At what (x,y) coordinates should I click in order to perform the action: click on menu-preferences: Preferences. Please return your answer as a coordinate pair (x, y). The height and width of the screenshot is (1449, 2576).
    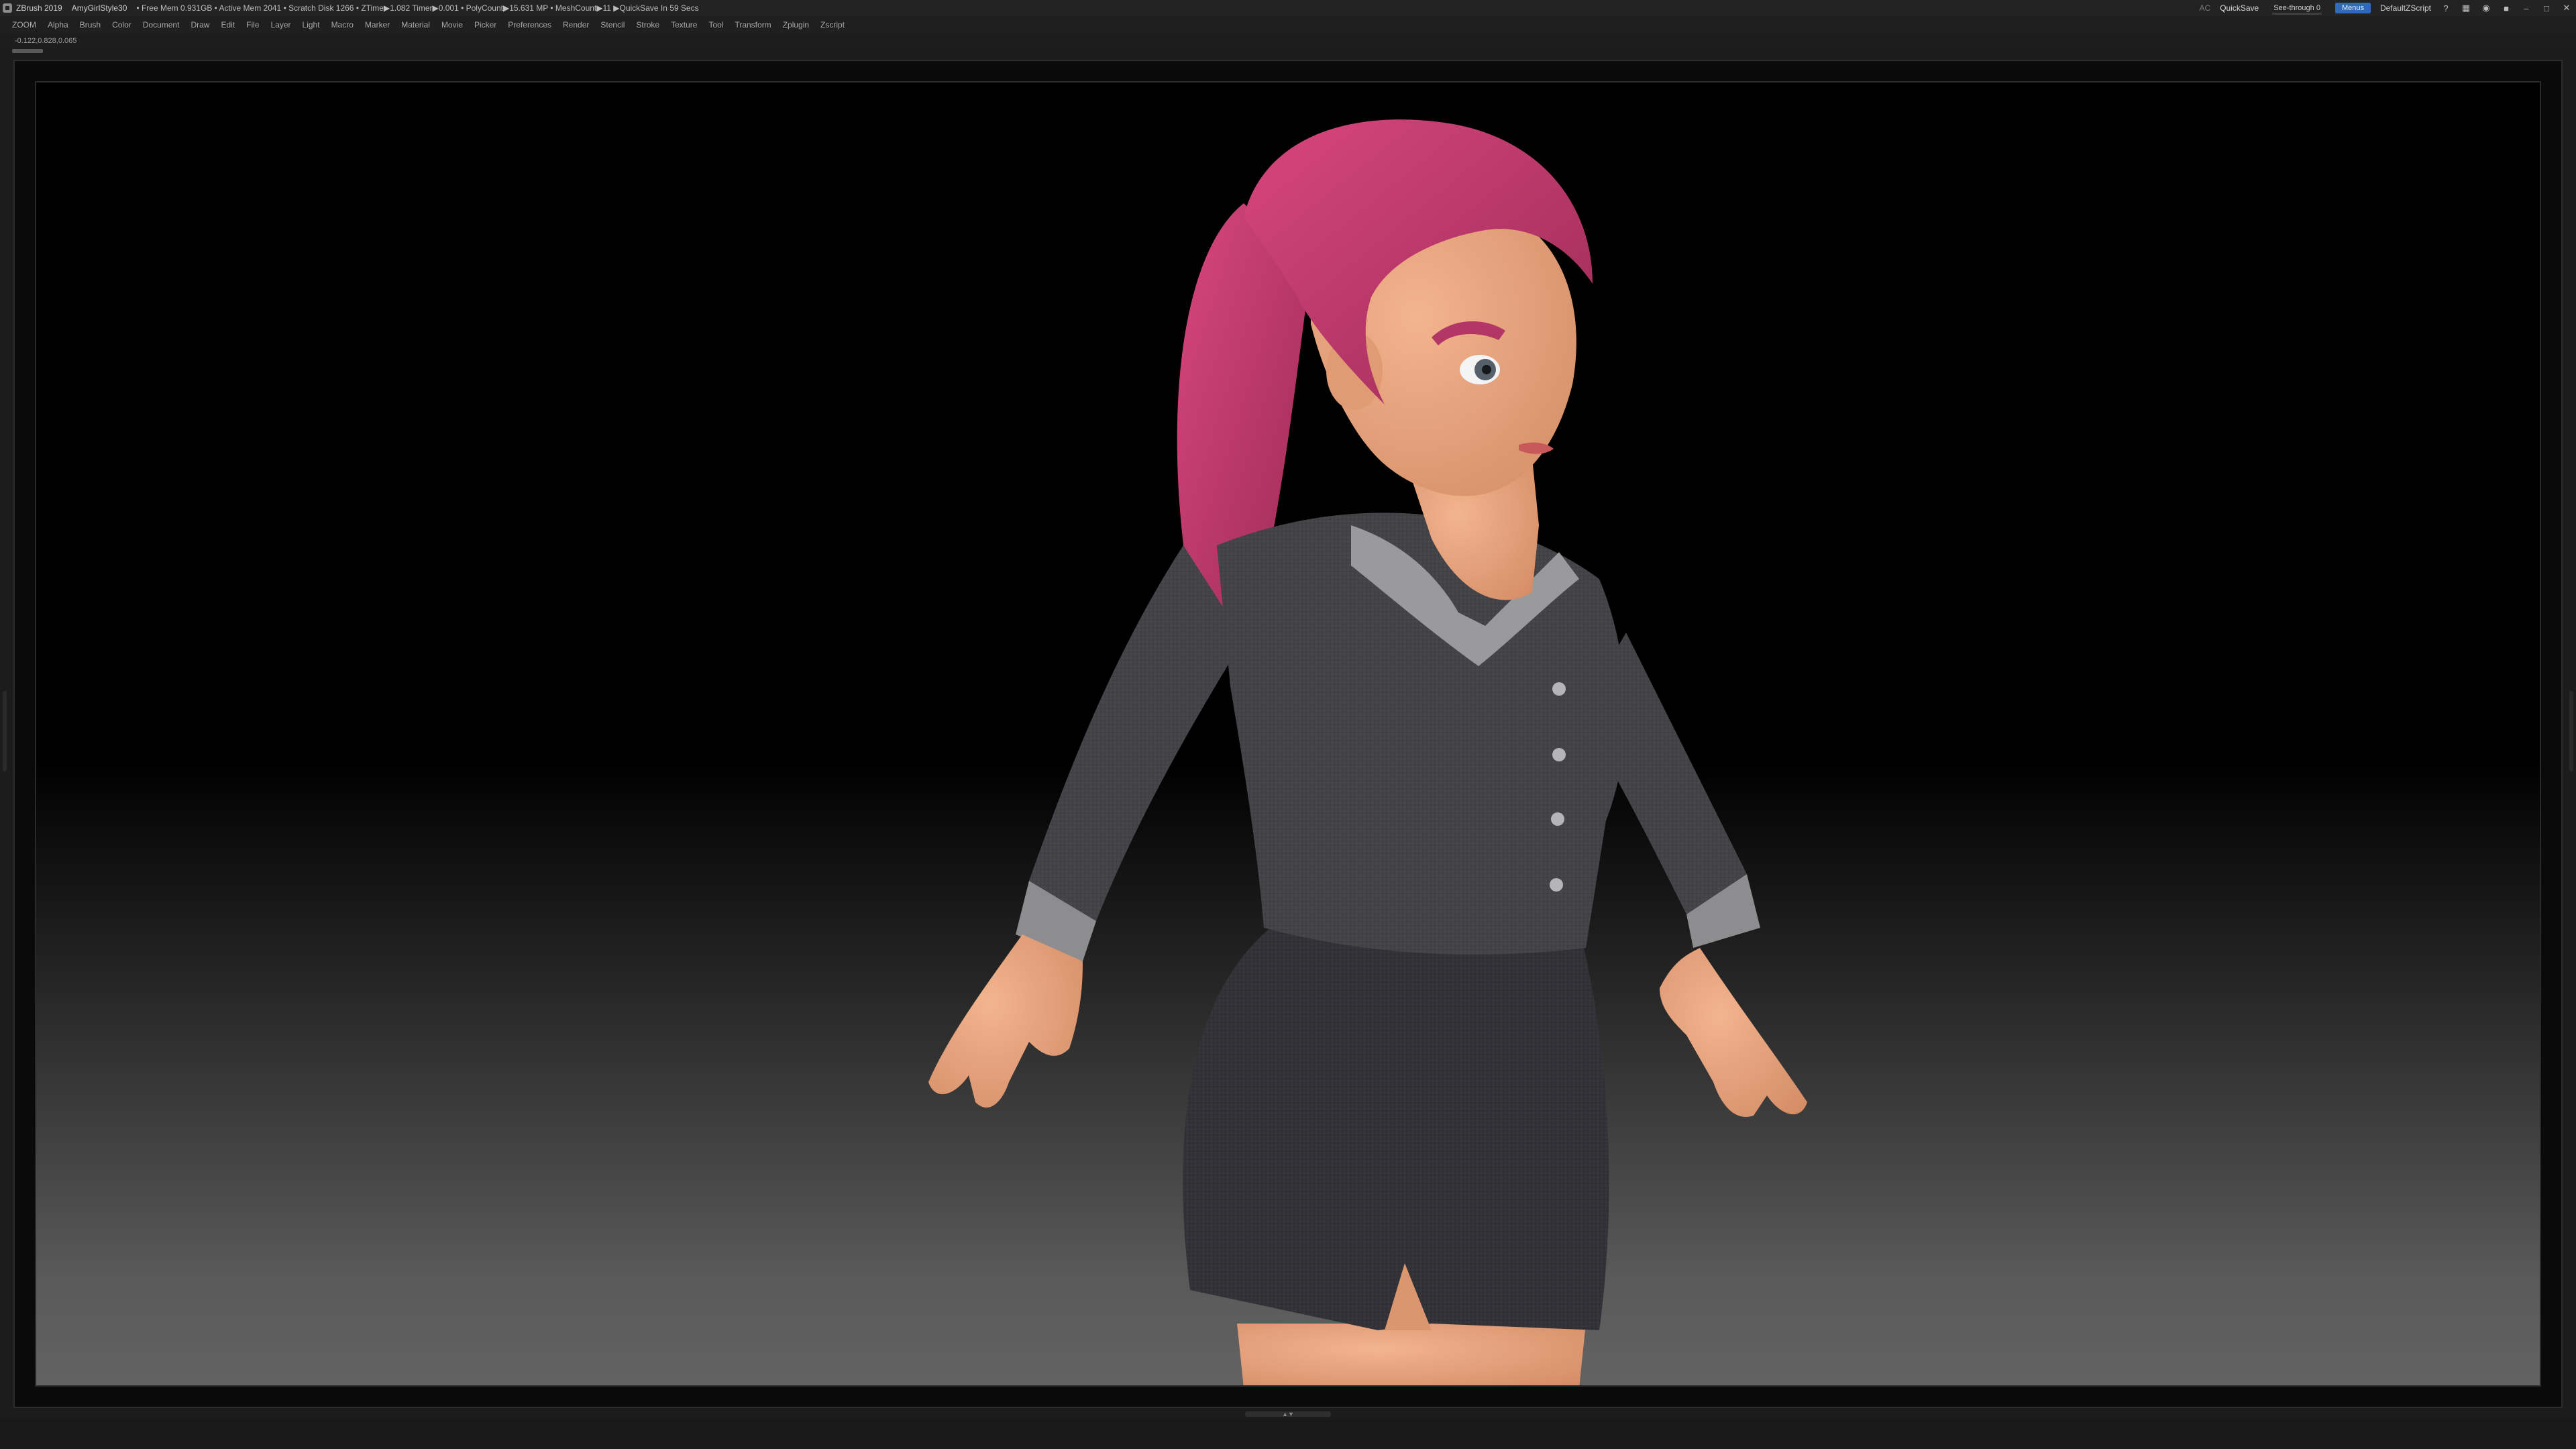
    Looking at the image, I should click on (529, 25).